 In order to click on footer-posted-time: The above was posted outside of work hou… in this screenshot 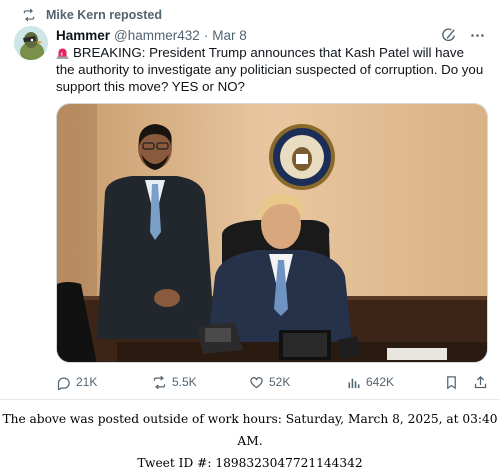, I will do `click(250, 430)`.